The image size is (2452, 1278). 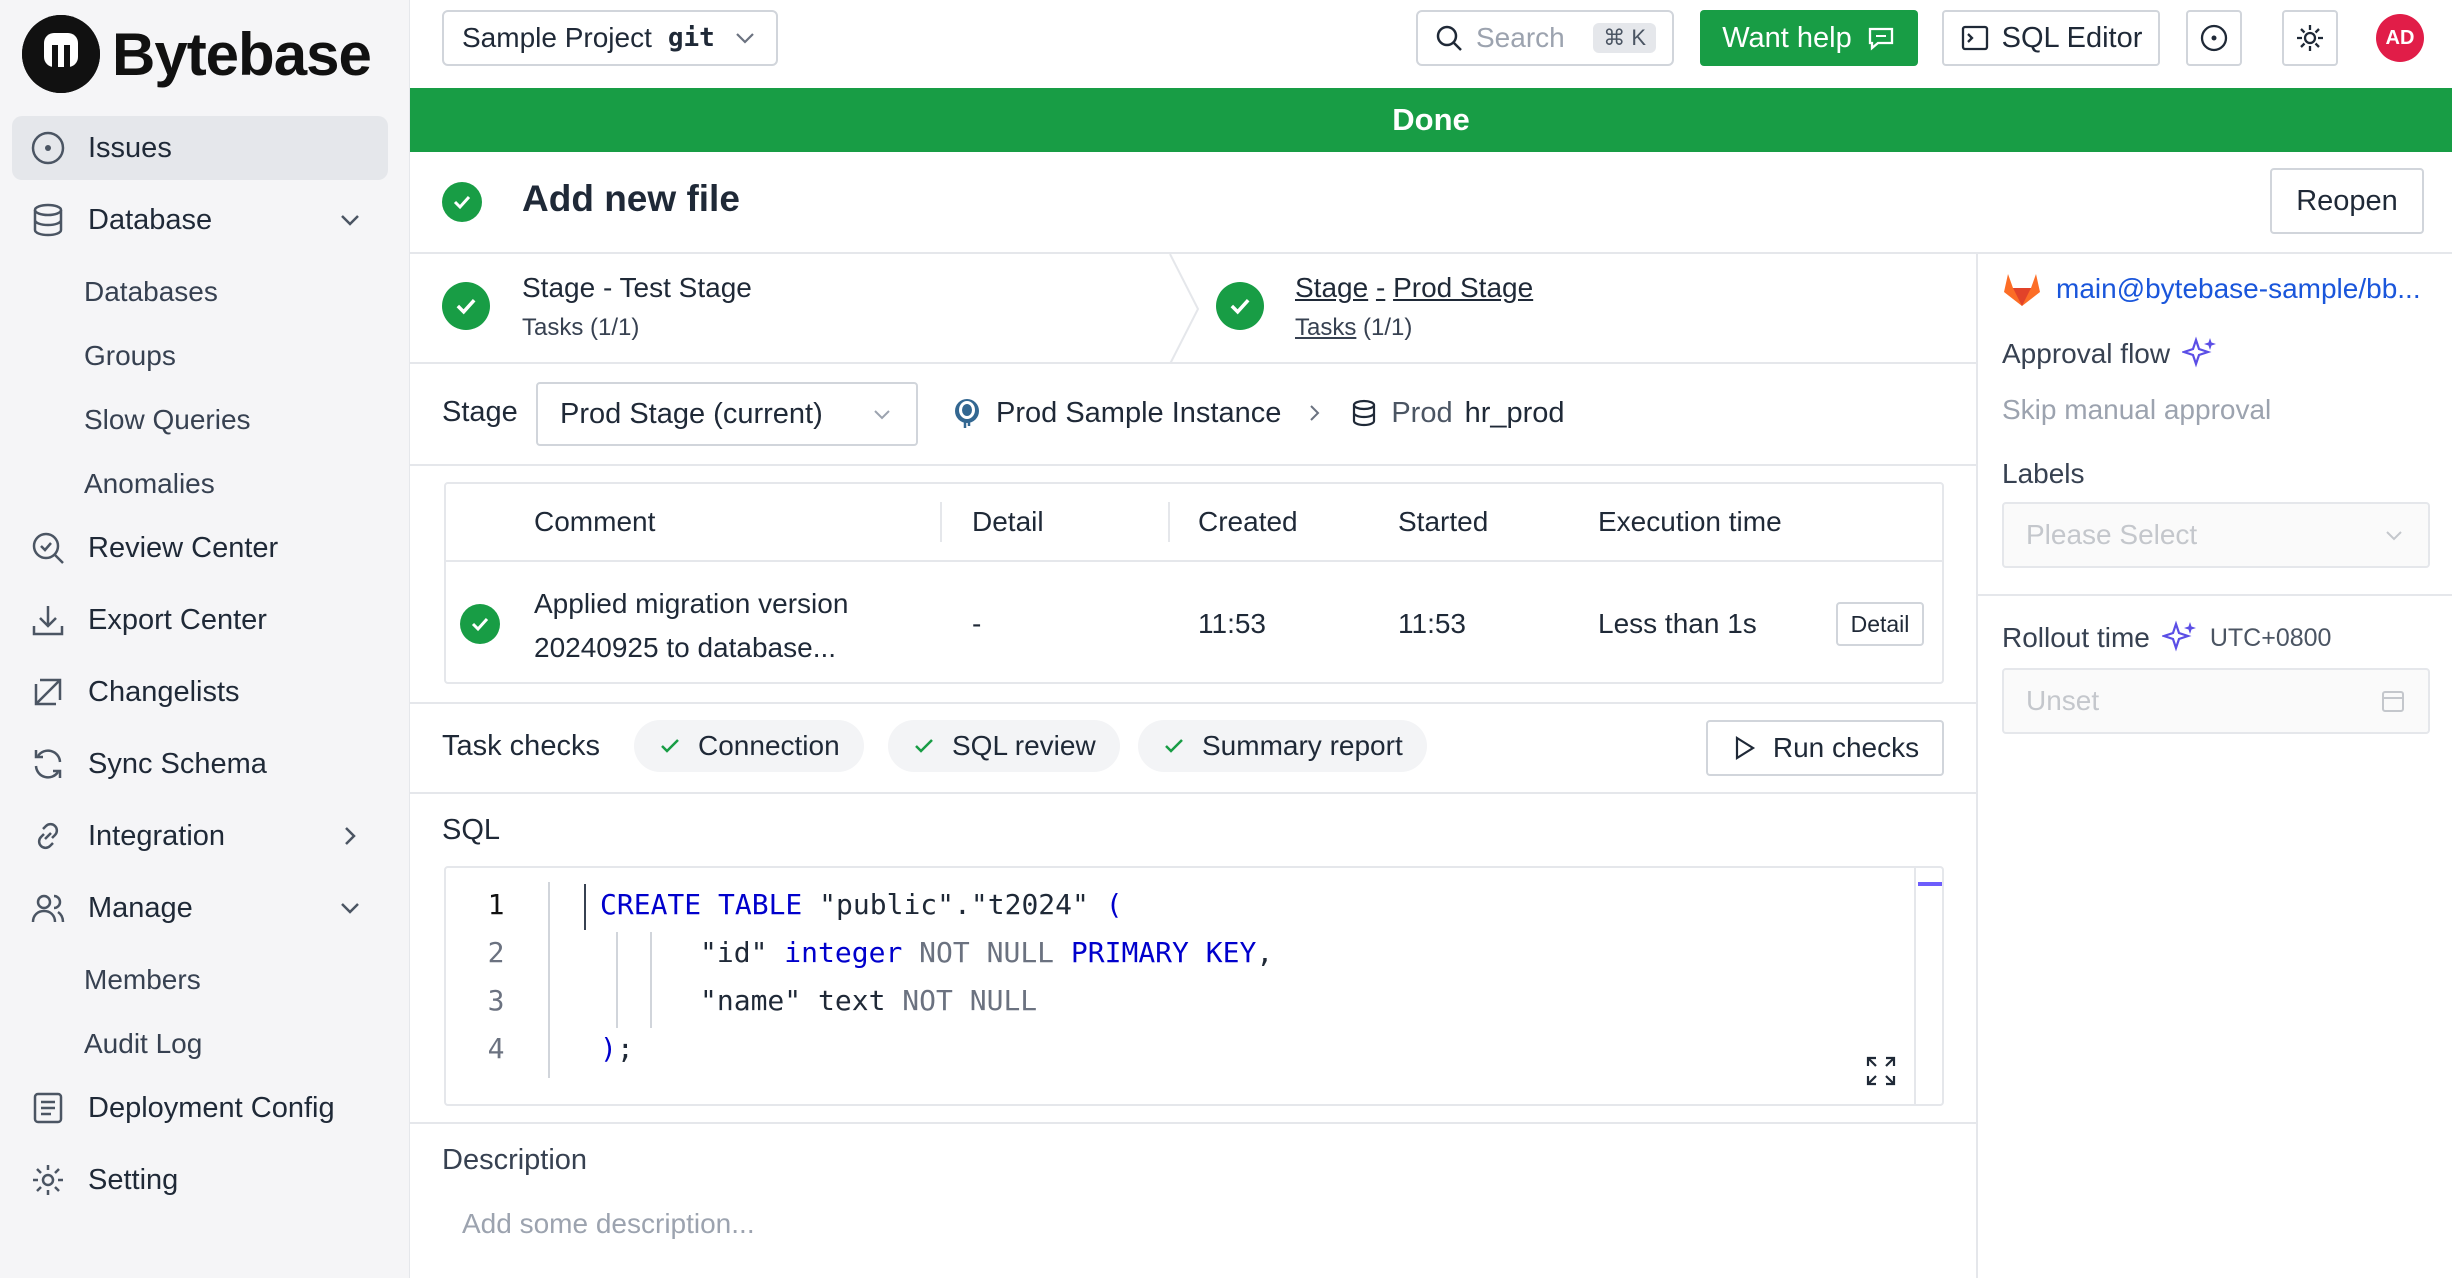 I want to click on sidebar-subitem-members: Members, so click(x=200, y=980).